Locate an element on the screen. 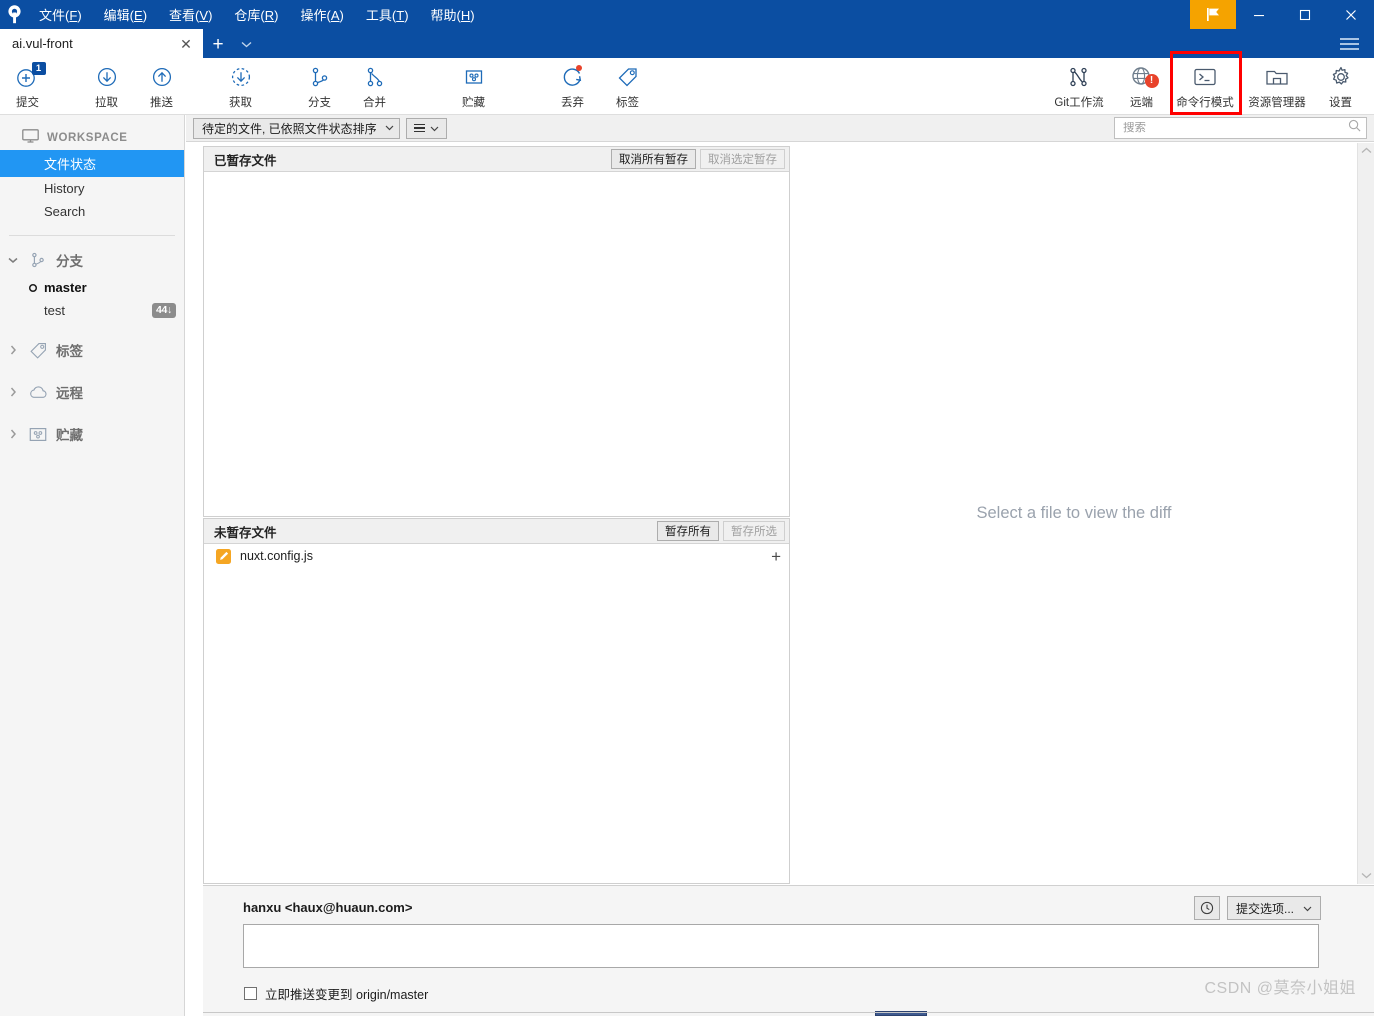  stage-selected-button: 暂存所选 is located at coordinates (754, 531).